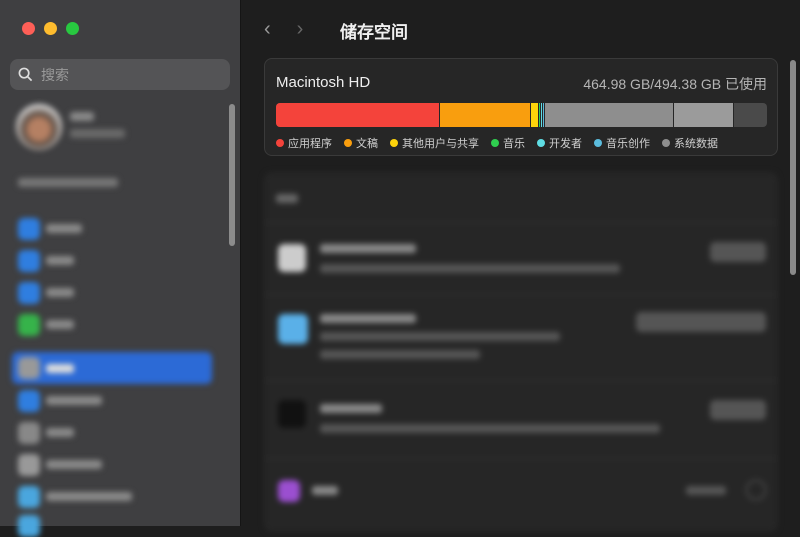 This screenshot has width=800, height=537. I want to click on wifi-icon, so click(29, 229).